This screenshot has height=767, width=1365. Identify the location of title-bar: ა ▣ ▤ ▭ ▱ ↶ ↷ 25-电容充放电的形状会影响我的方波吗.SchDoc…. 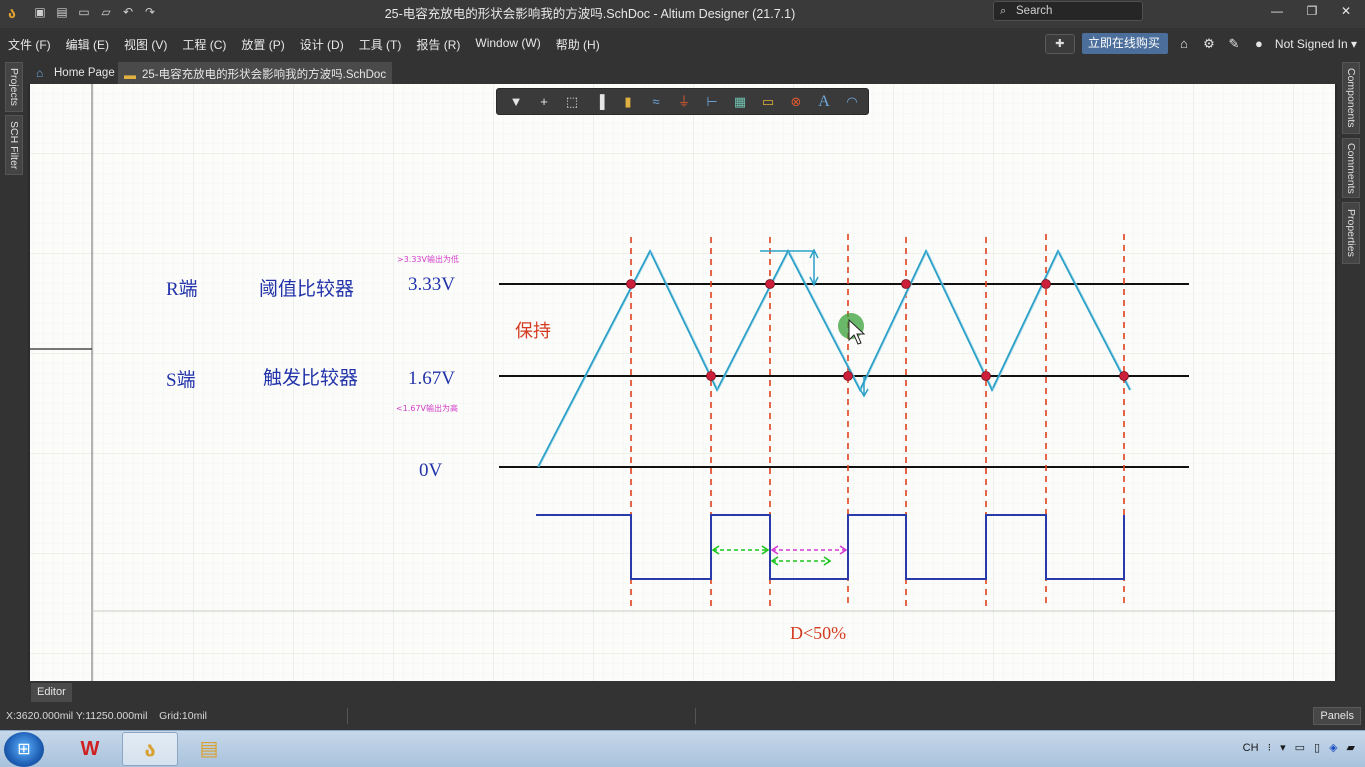
(682, 14).